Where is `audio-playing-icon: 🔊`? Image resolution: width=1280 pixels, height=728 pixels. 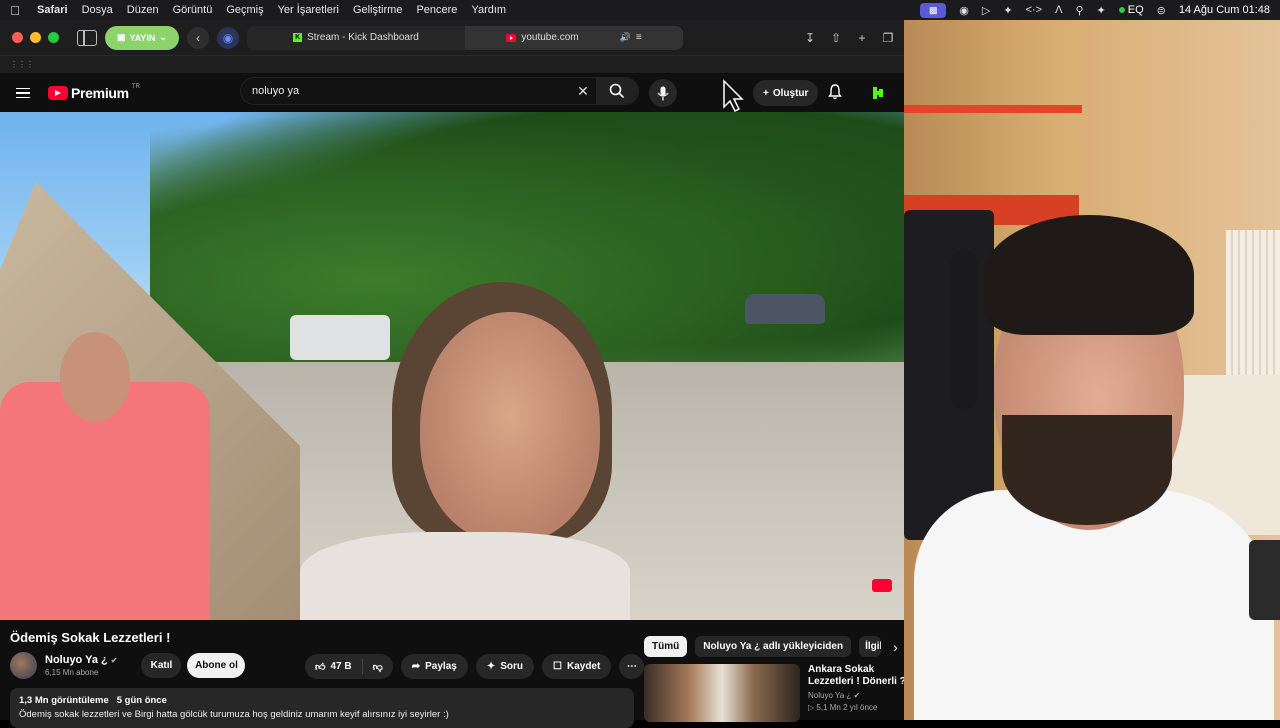 audio-playing-icon: 🔊 is located at coordinates (625, 37).